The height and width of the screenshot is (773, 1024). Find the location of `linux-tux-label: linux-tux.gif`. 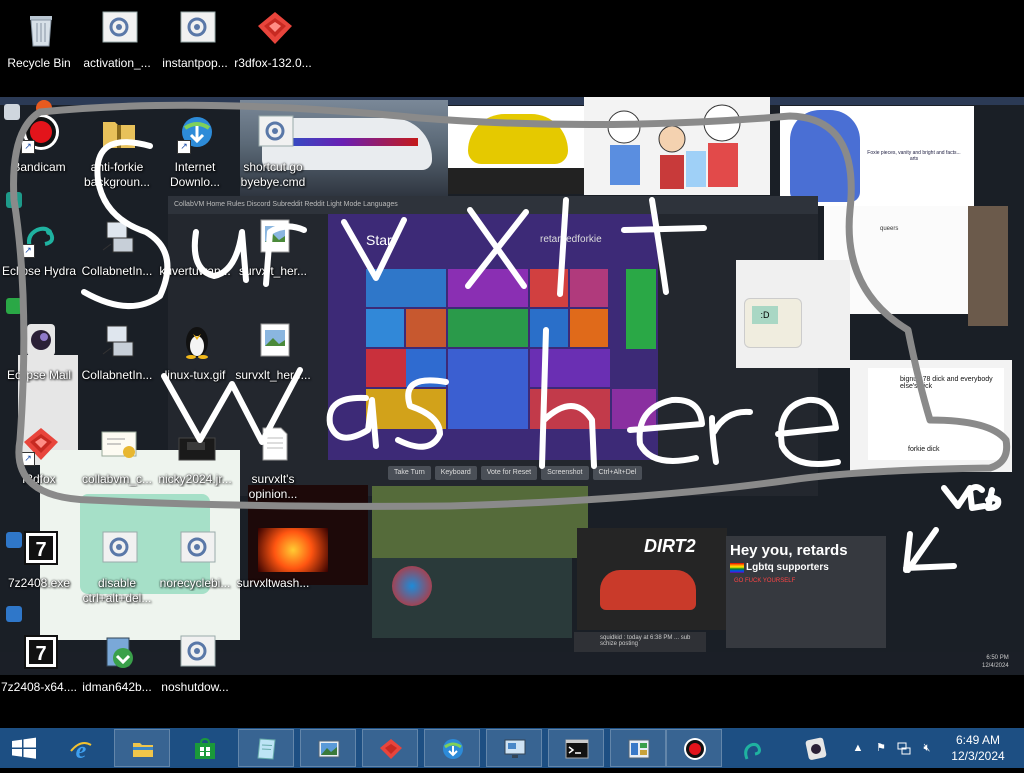

linux-tux-label: linux-tux.gif is located at coordinates (195, 375).